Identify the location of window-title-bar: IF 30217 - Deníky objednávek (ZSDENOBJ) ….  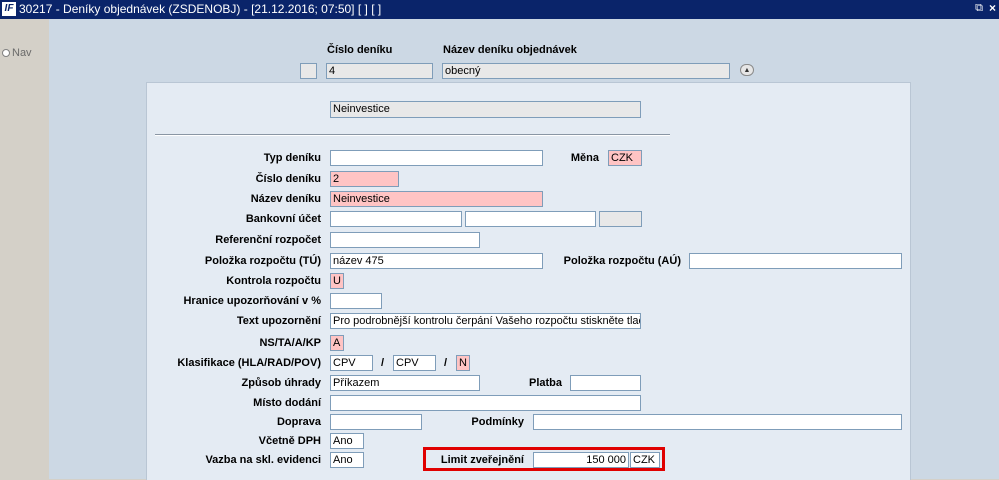
(499, 9).